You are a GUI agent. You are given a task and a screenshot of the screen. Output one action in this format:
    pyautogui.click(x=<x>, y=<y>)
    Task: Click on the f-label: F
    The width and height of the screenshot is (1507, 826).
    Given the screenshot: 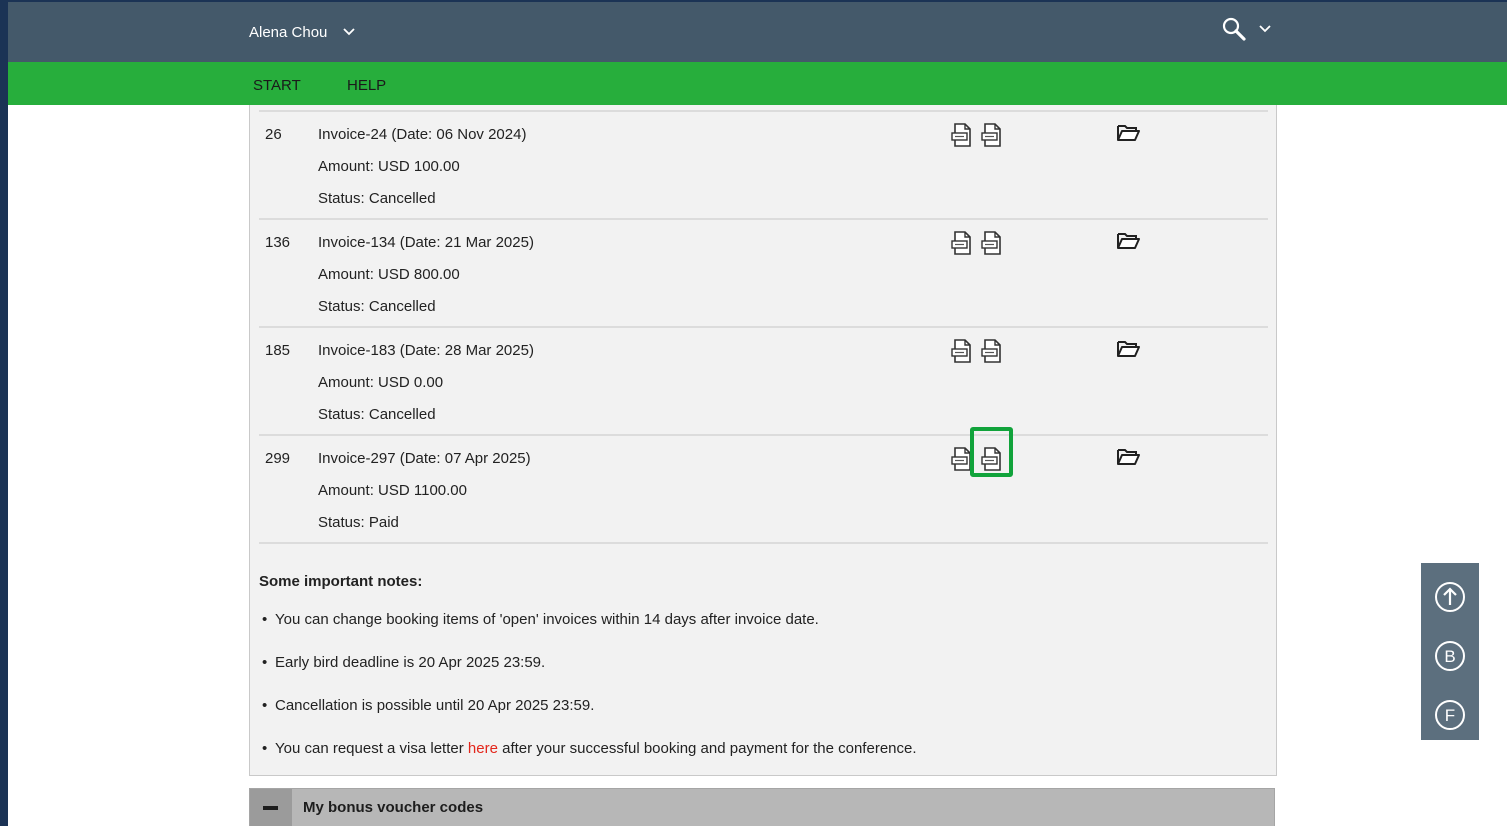 What is the action you would take?
    pyautogui.click(x=1450, y=715)
    